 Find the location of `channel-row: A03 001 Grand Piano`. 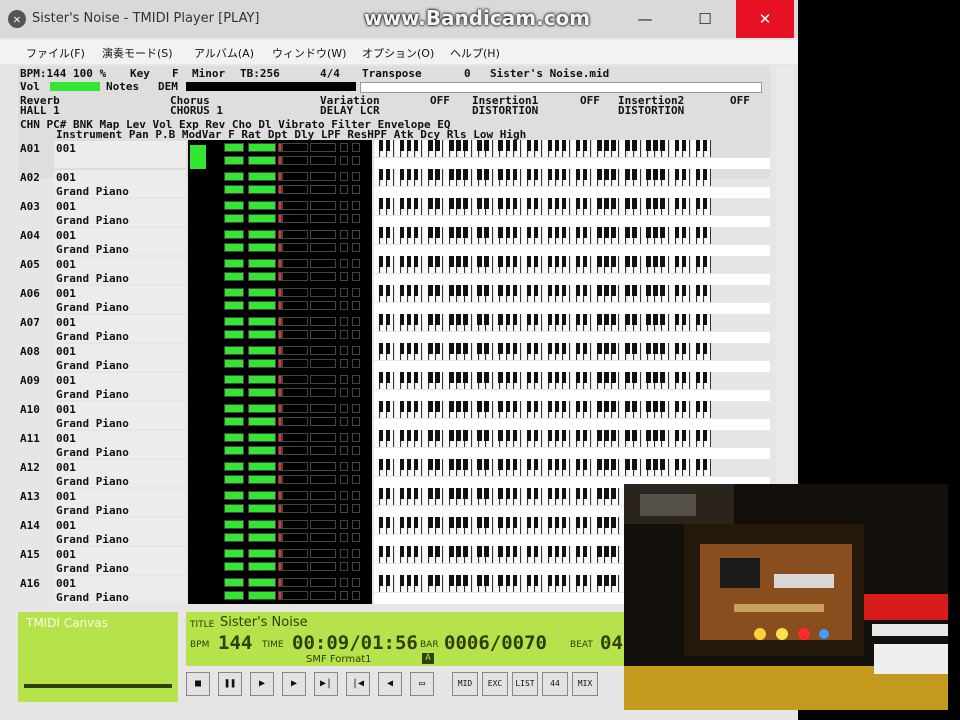

channel-row: A03 001 Grand Piano is located at coordinates (394, 212).